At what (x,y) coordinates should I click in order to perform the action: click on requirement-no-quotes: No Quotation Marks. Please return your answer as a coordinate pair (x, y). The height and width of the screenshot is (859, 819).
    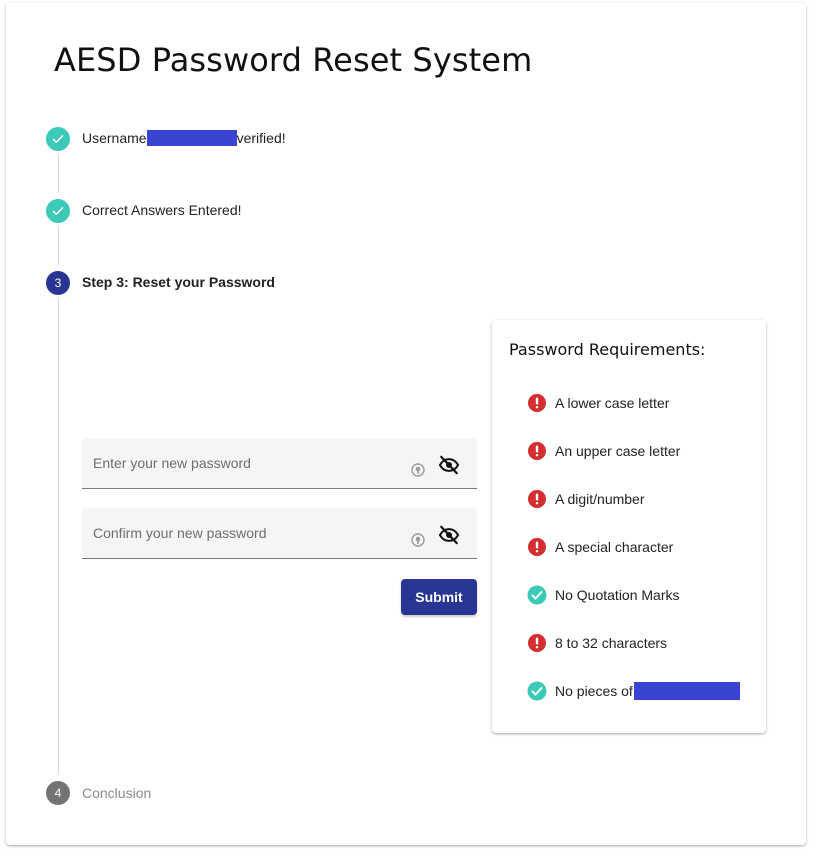
    Looking at the image, I should click on (603, 595).